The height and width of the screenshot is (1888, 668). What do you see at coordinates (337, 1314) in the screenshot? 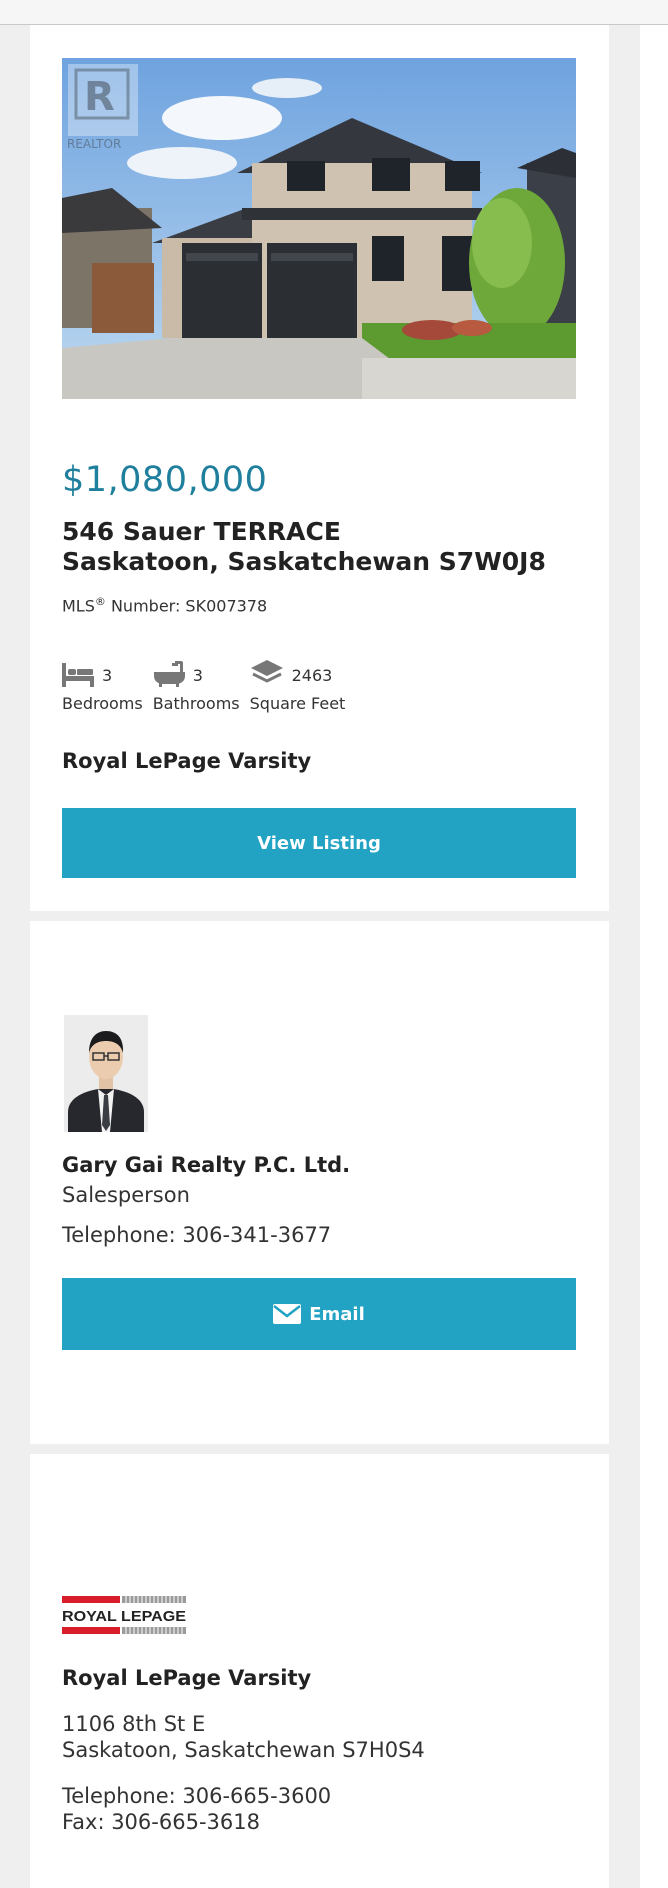
I see `email-button-label: Email` at bounding box center [337, 1314].